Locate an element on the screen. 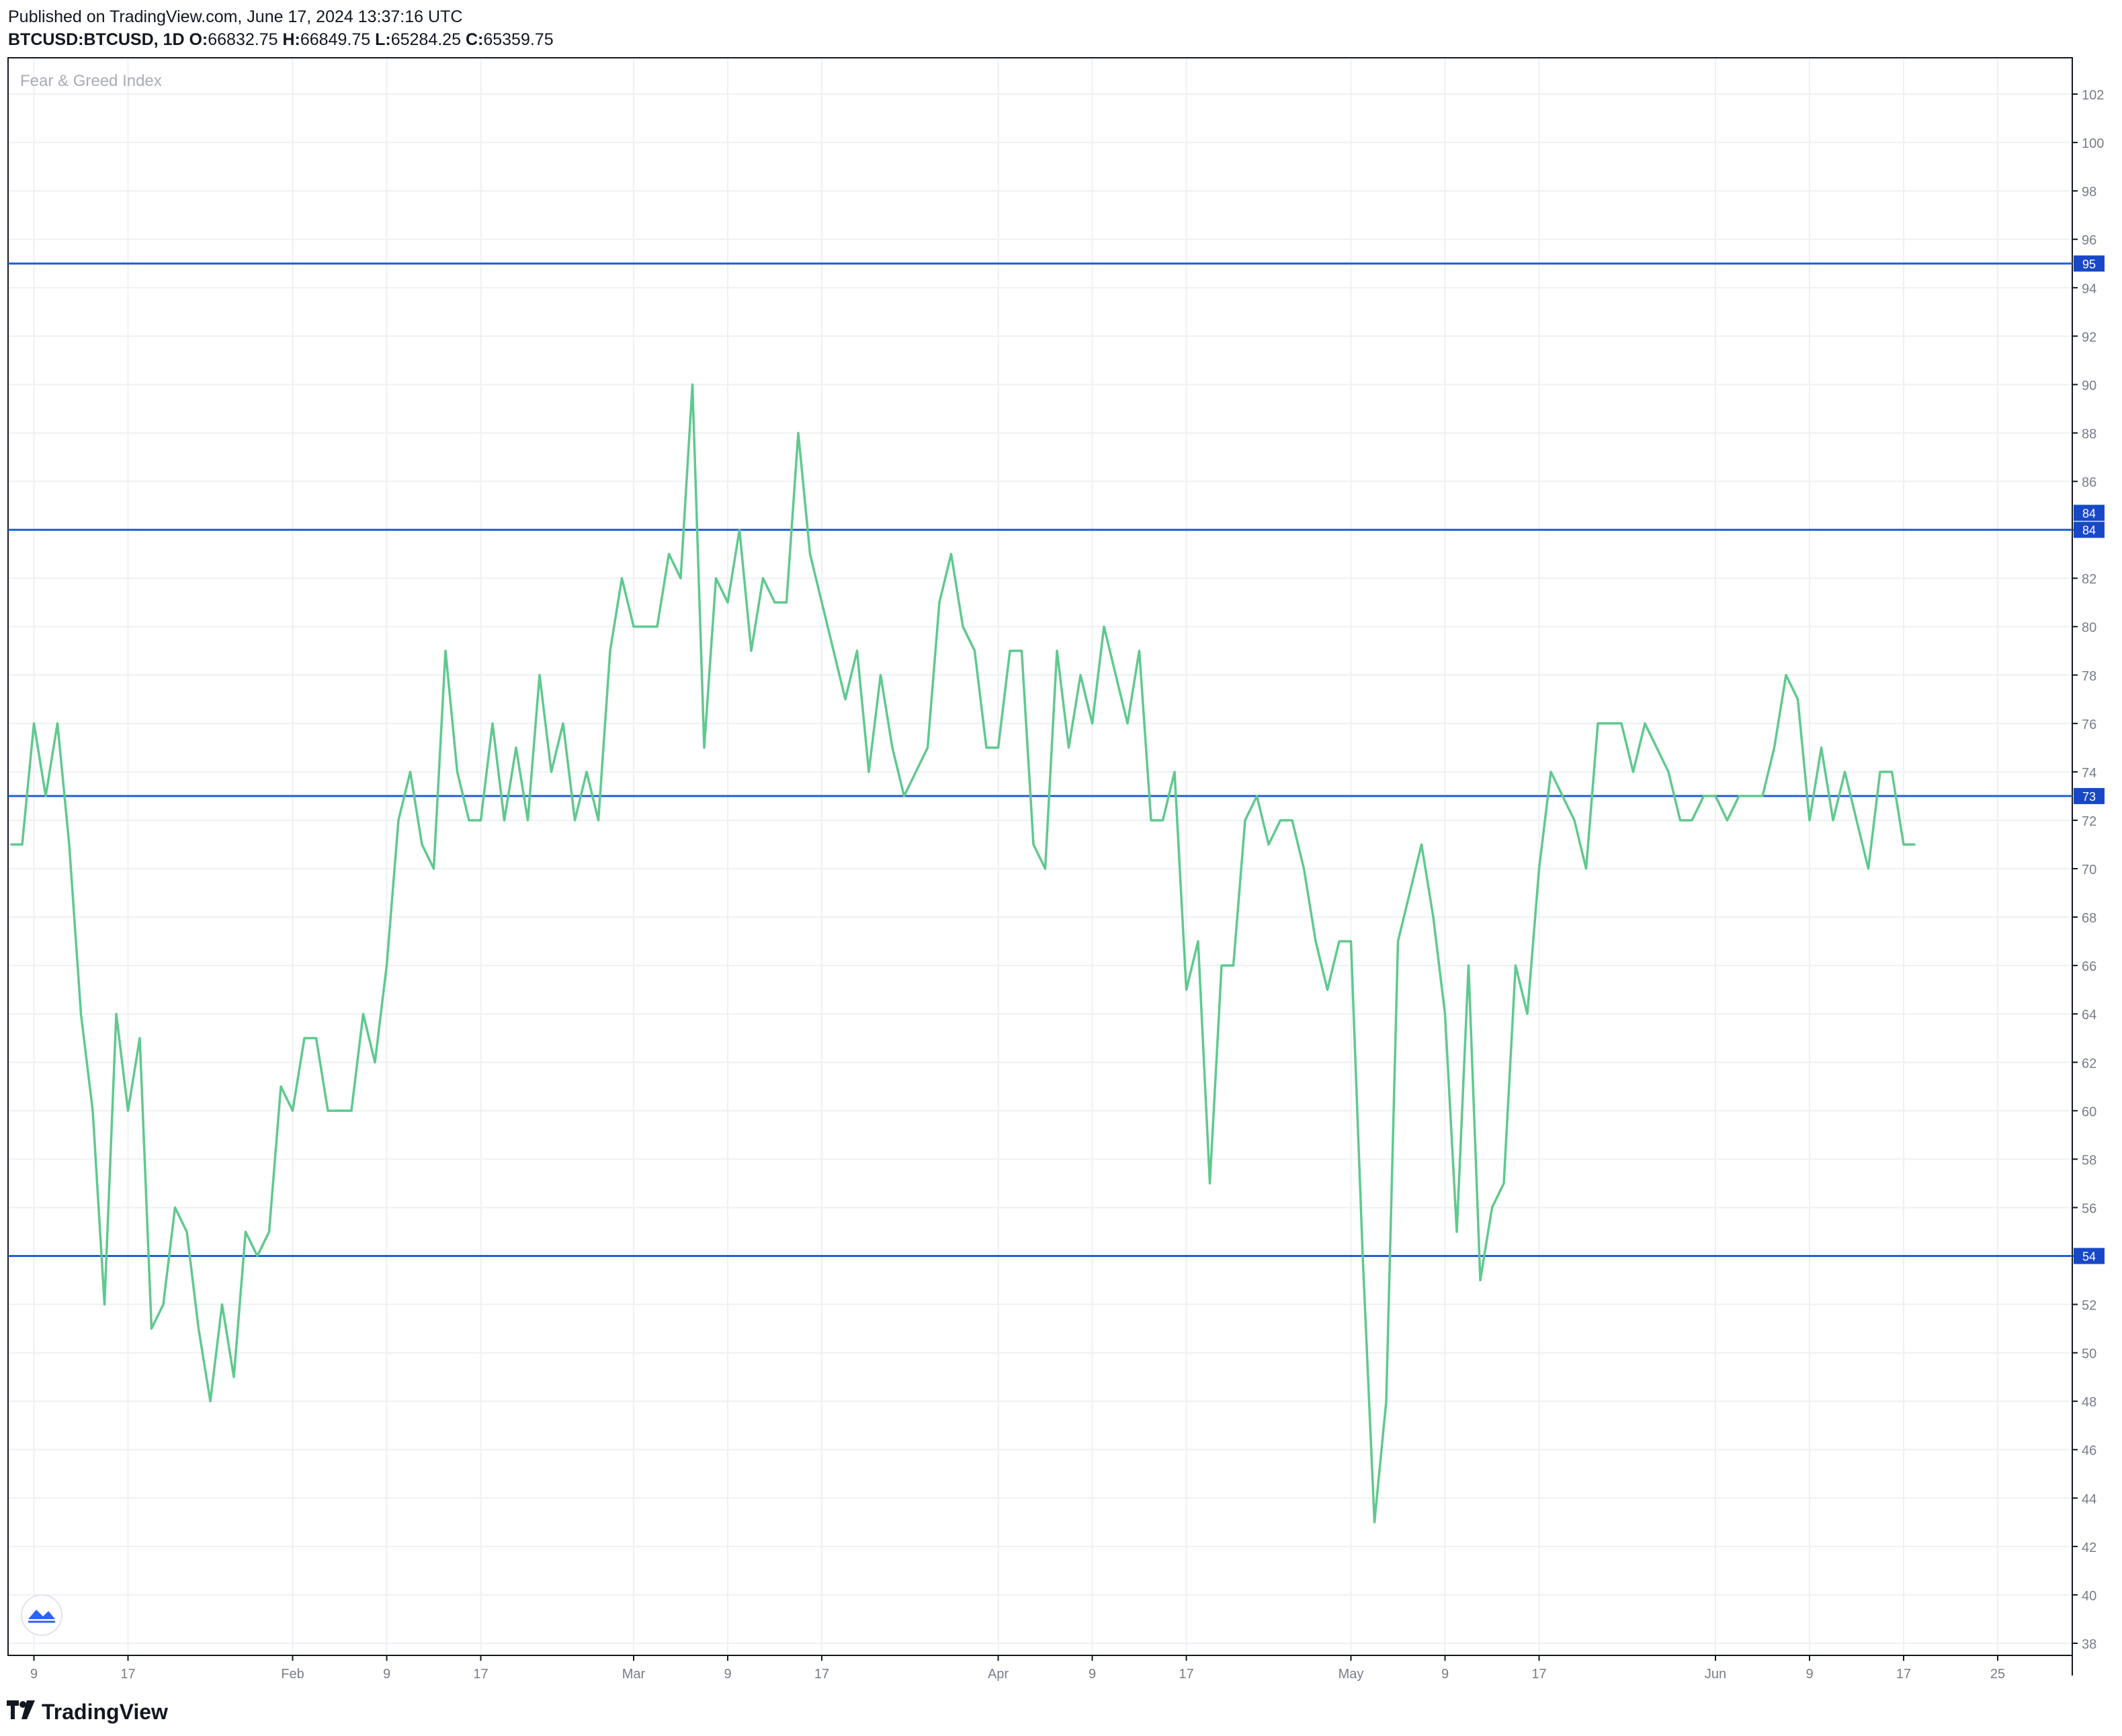 Image resolution: width=2122 pixels, height=1736 pixels. y-tick-label: 42 is located at coordinates (2089, 1547).